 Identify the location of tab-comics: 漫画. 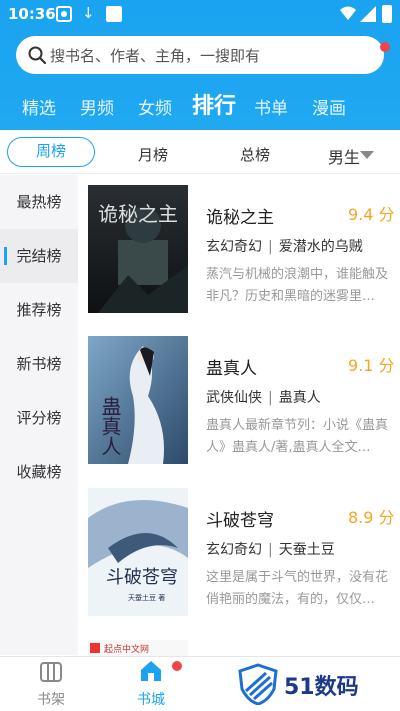
(329, 106).